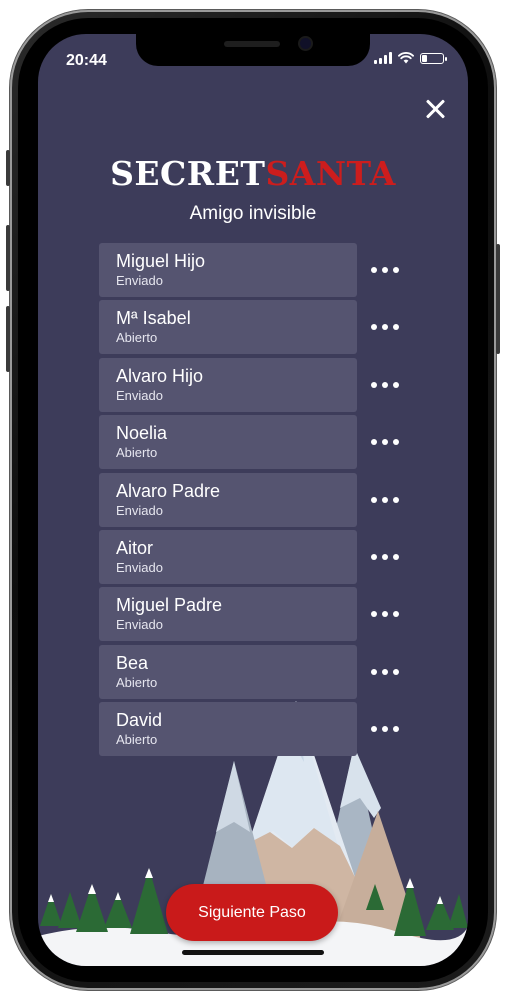 Image resolution: width=506 pixels, height=1000 pixels. I want to click on volume-up-button, so click(8, 258).